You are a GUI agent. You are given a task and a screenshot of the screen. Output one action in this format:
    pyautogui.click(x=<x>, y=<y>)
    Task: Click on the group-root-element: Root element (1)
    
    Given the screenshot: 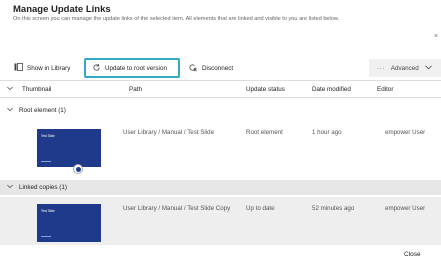 What is the action you would take?
    pyautogui.click(x=36, y=110)
    